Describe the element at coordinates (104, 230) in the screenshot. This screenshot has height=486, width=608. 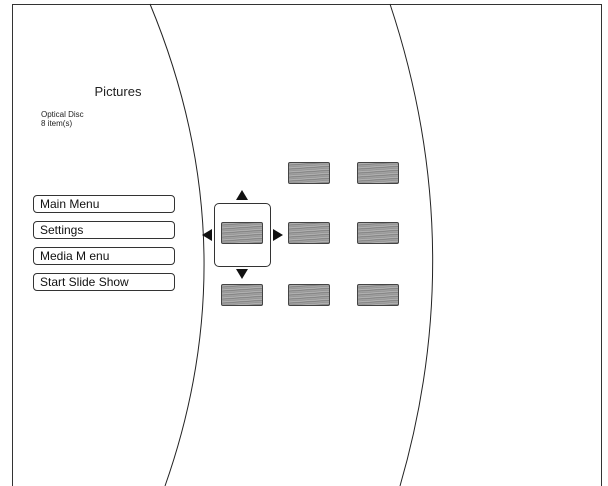
I see `settings-button: Settings` at that location.